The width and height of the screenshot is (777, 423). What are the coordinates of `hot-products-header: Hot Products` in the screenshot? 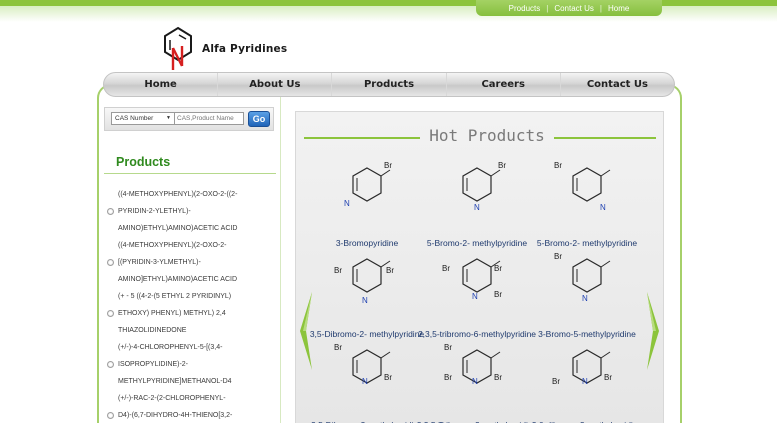 It's located at (479, 136).